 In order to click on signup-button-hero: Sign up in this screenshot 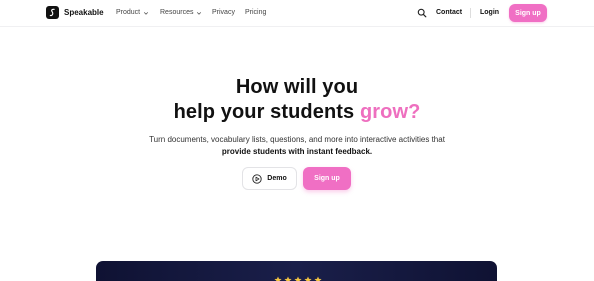, I will do `click(327, 178)`.